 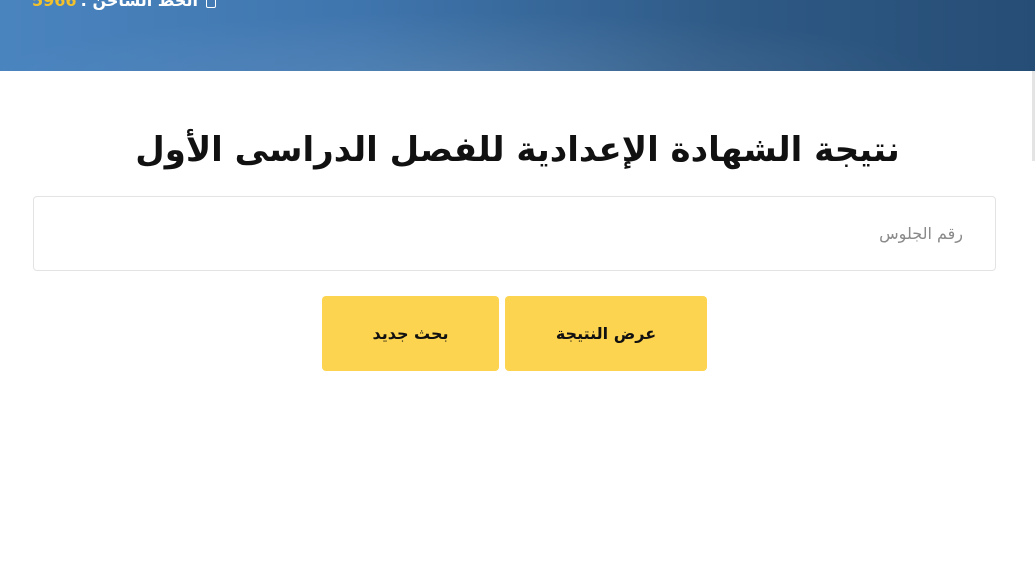 What do you see at coordinates (517, 35) in the screenshot?
I see `hero-banner: الخط الساخن : 5966` at bounding box center [517, 35].